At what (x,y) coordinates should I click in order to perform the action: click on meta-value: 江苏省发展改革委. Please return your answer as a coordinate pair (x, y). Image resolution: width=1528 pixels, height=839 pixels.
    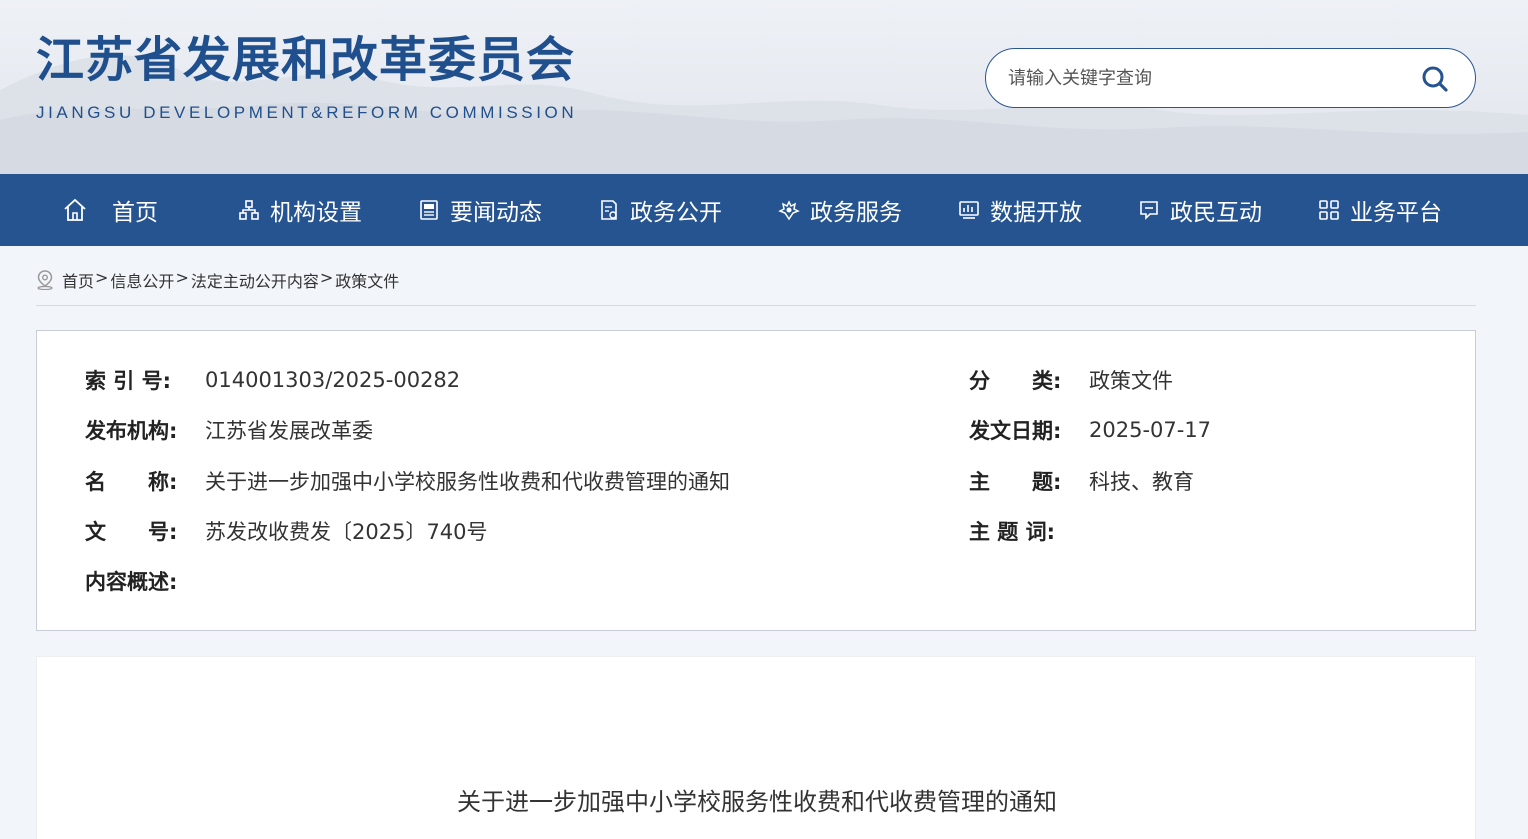
    Looking at the image, I should click on (289, 431).